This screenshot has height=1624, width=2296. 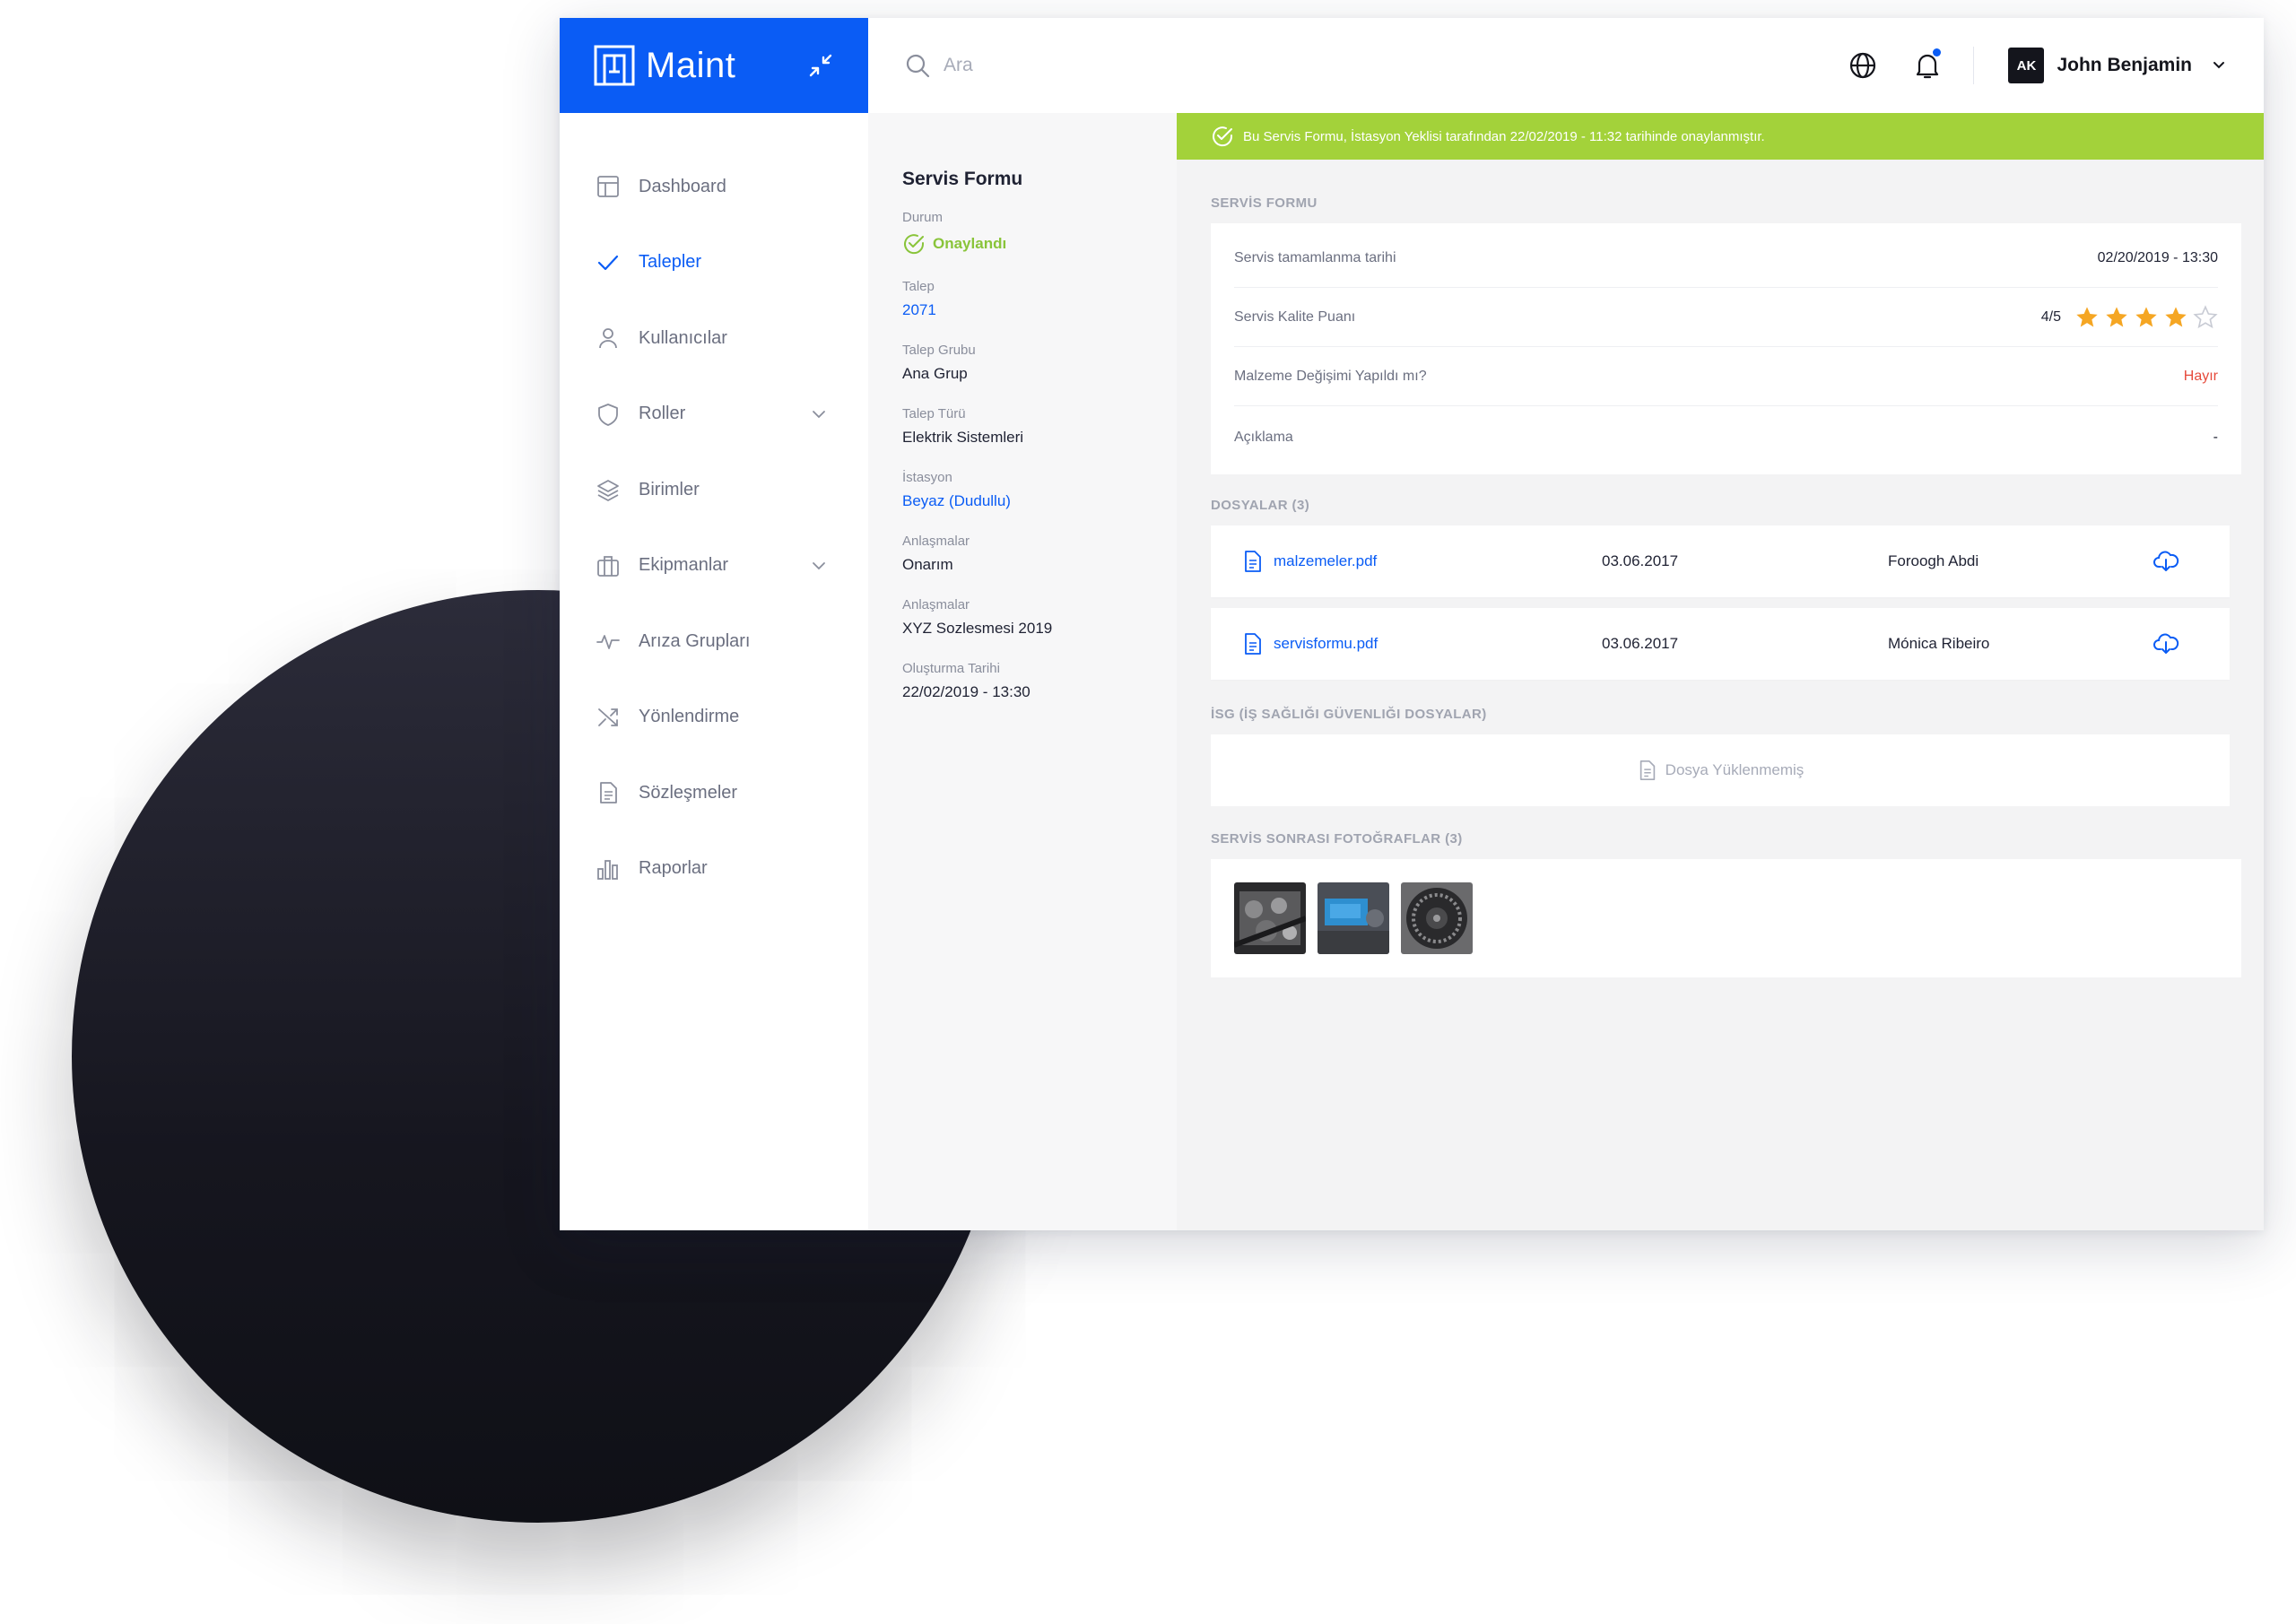 I want to click on user-icon, so click(x=608, y=338).